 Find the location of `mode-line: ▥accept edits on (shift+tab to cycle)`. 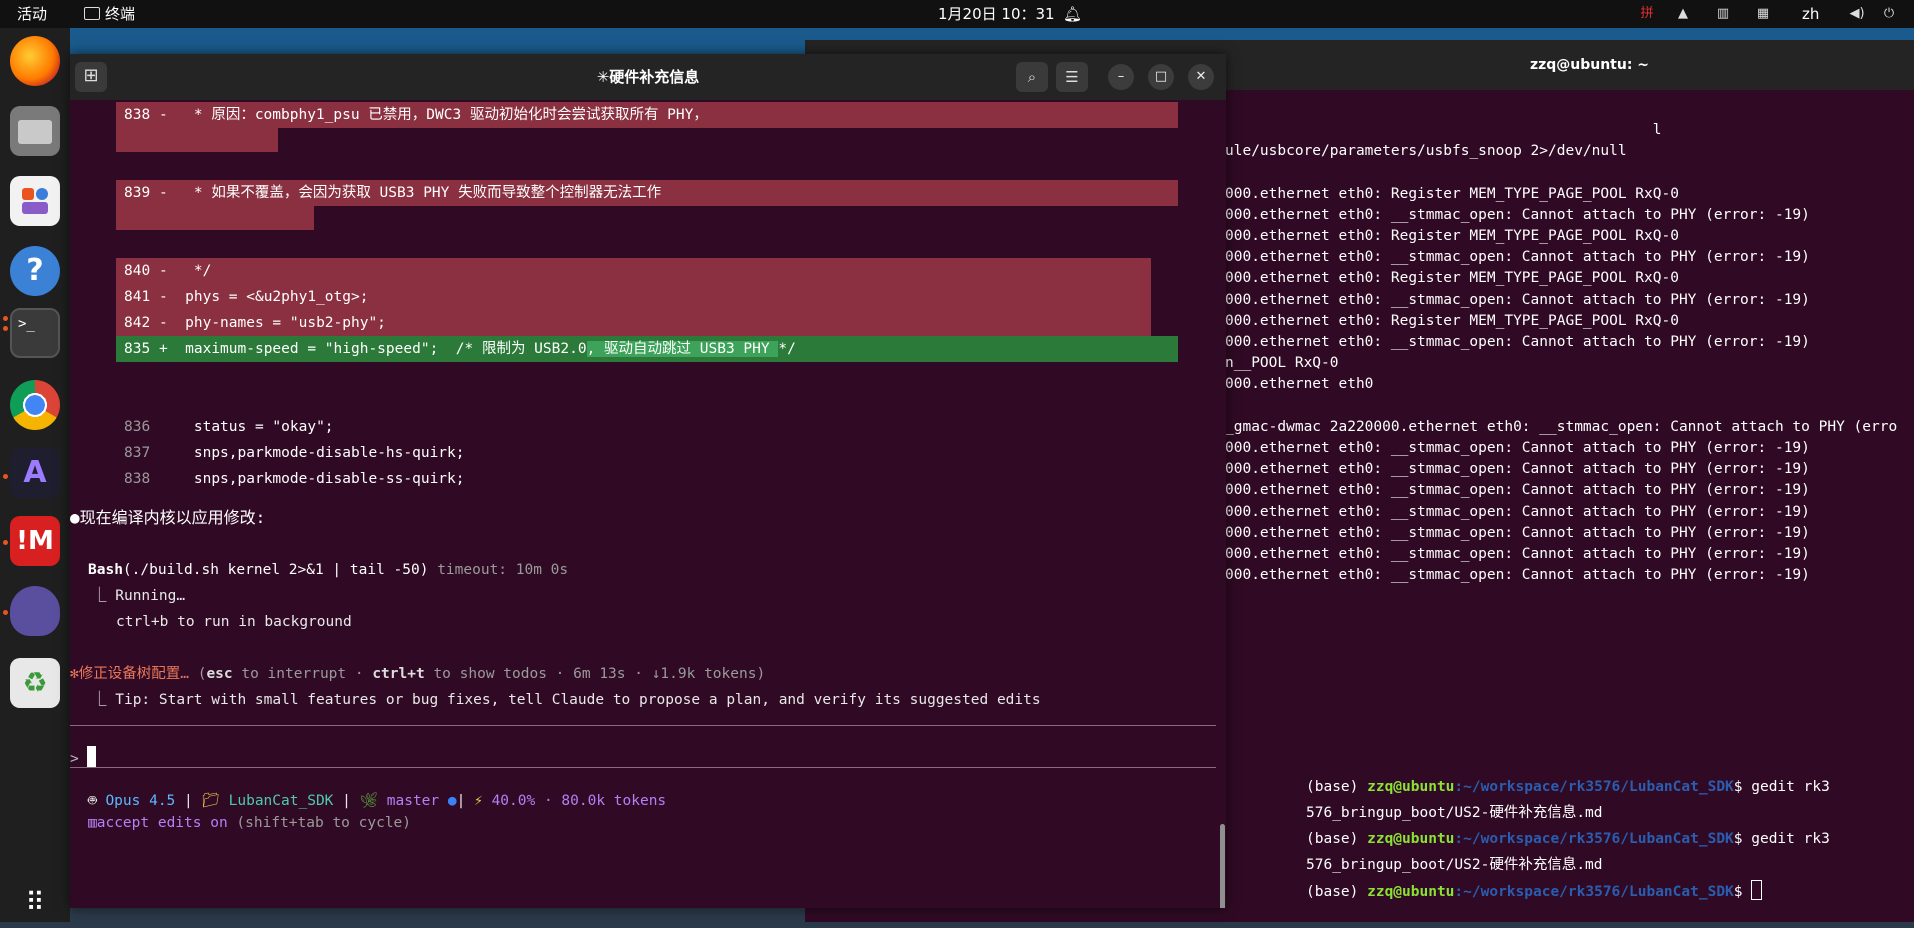

mode-line: ▥accept edits on (shift+tab to cycle) is located at coordinates (249, 823).